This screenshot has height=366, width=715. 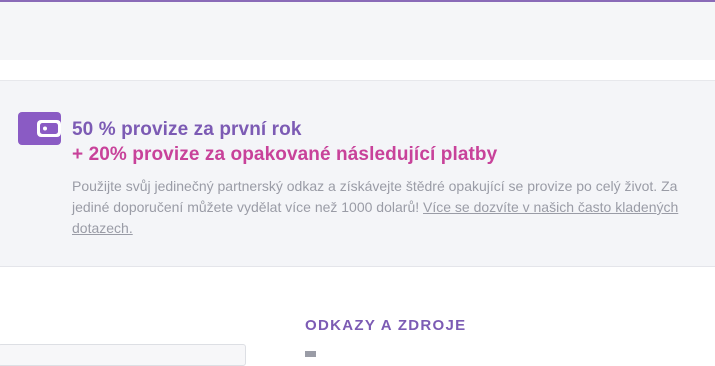 What do you see at coordinates (386, 325) in the screenshot?
I see `resources-section-title: ODKAZY A ZDROJE` at bounding box center [386, 325].